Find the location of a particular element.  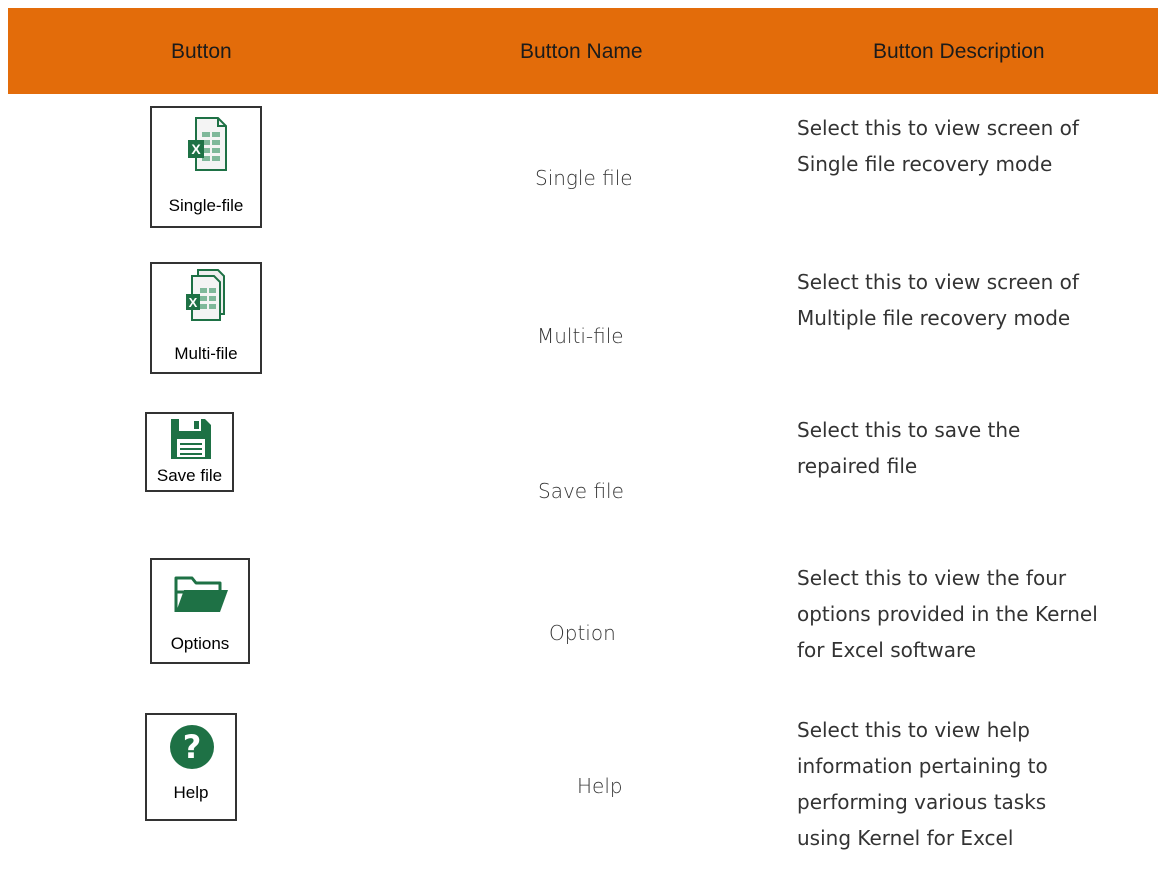

single-file-button: X Single-file is located at coordinates (206, 167).